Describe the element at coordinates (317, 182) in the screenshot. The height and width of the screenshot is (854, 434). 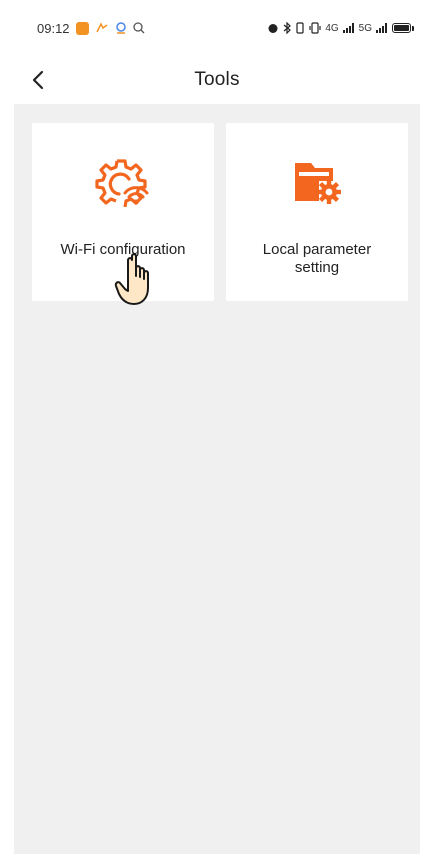
I see `folder-gear-icon` at that location.